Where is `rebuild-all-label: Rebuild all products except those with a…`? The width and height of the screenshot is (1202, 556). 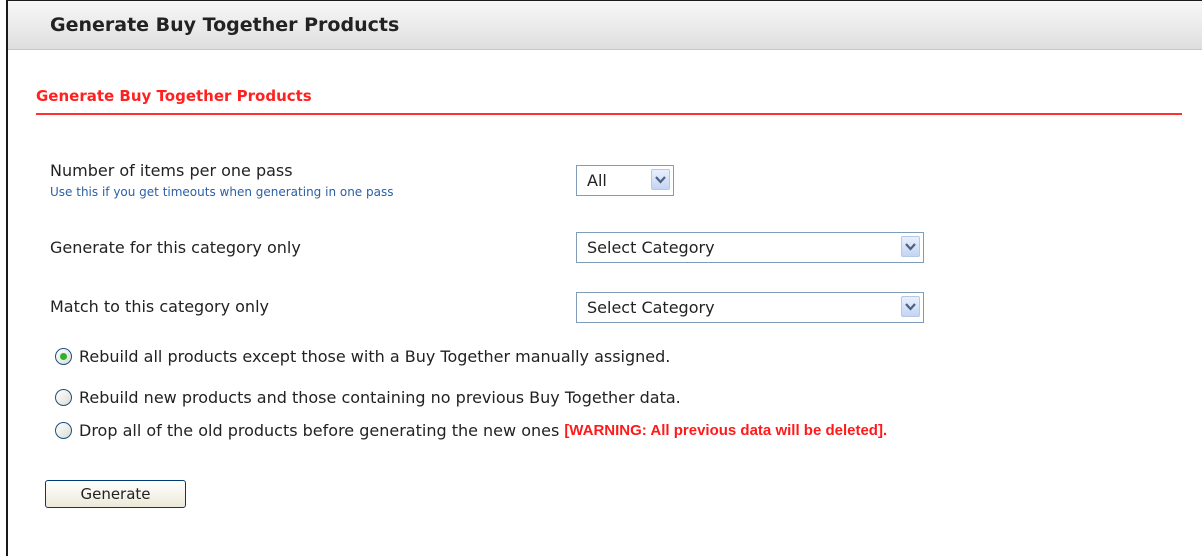
rebuild-all-label: Rebuild all products except those with a… is located at coordinates (375, 356).